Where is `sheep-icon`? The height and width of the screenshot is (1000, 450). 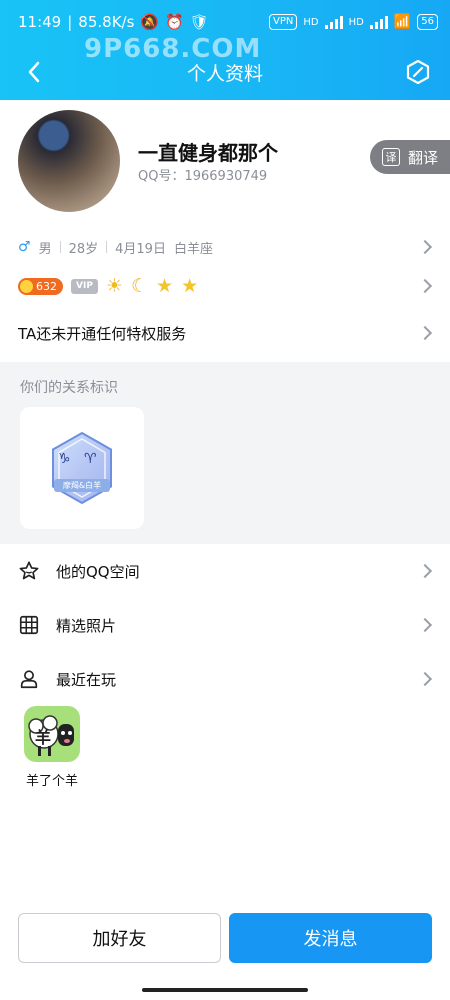
sheep-icon is located at coordinates (51, 735).